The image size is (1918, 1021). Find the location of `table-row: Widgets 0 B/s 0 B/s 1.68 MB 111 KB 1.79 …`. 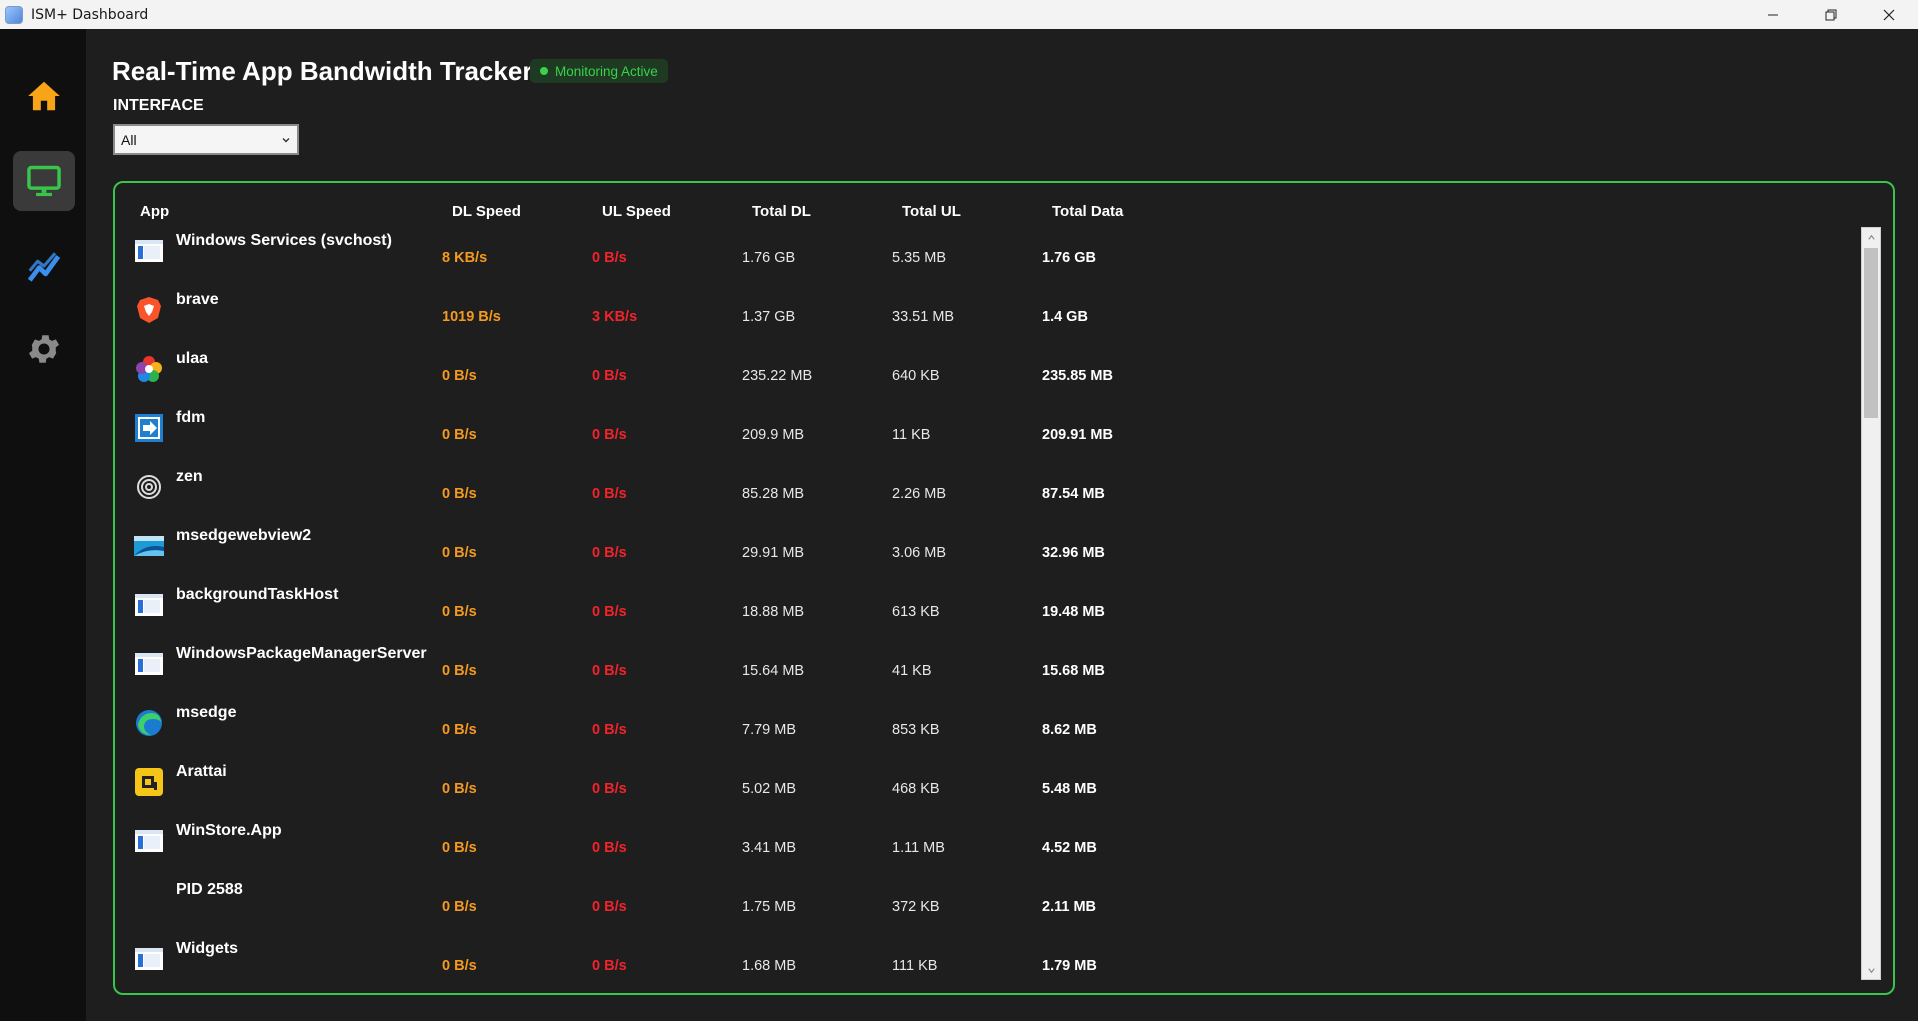

table-row: Widgets 0 B/s 0 B/s 1.68 MB 111 KB 1.79 … is located at coordinates (965, 958).